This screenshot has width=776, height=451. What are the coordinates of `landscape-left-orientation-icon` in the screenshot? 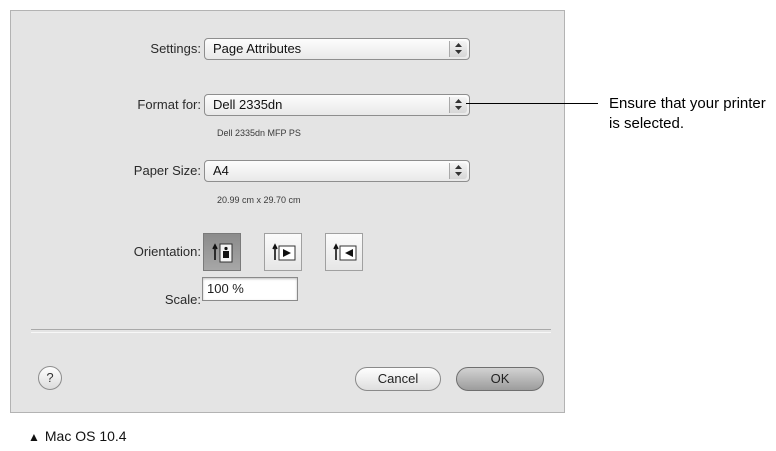 It's located at (284, 252).